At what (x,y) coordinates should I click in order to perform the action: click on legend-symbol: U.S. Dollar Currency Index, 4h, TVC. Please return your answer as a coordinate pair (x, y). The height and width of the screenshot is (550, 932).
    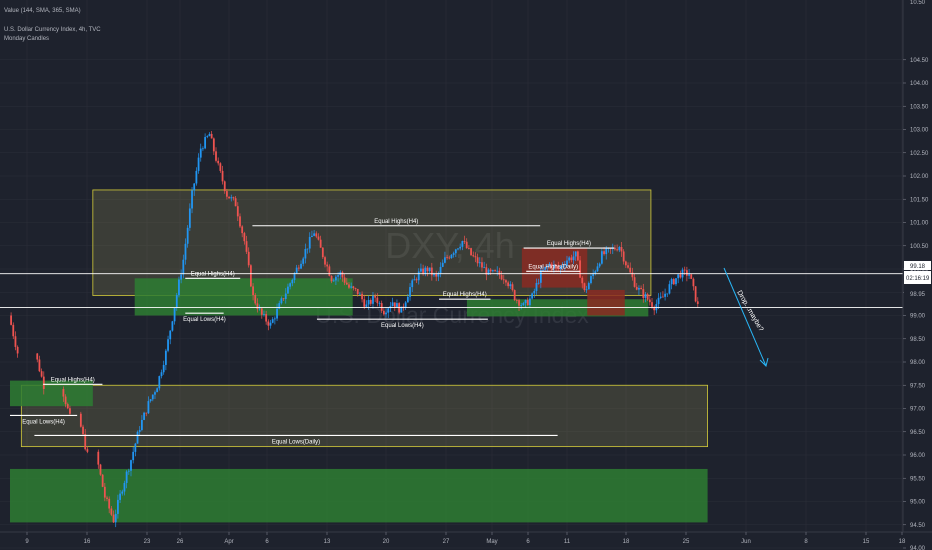
    Looking at the image, I should click on (52, 30).